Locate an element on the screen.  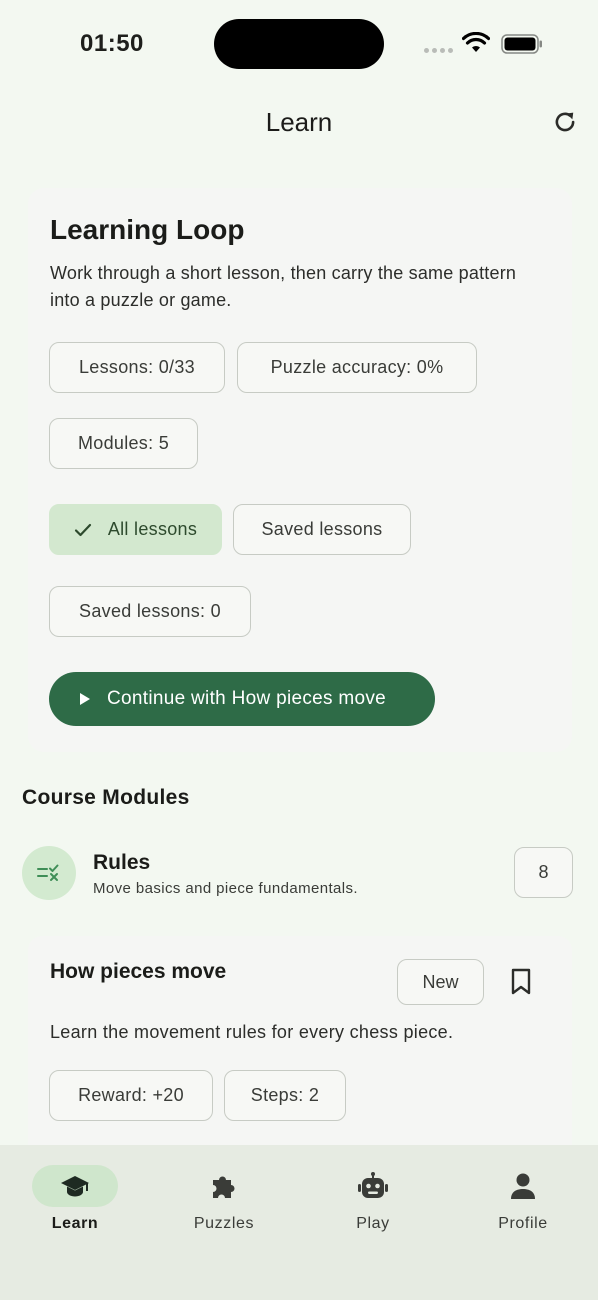
bookmark-icon is located at coordinates (521, 981).